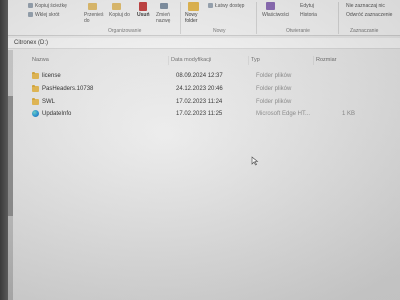  I want to click on copy-path-button: Kopiuj ścieżkę, so click(51, 6).